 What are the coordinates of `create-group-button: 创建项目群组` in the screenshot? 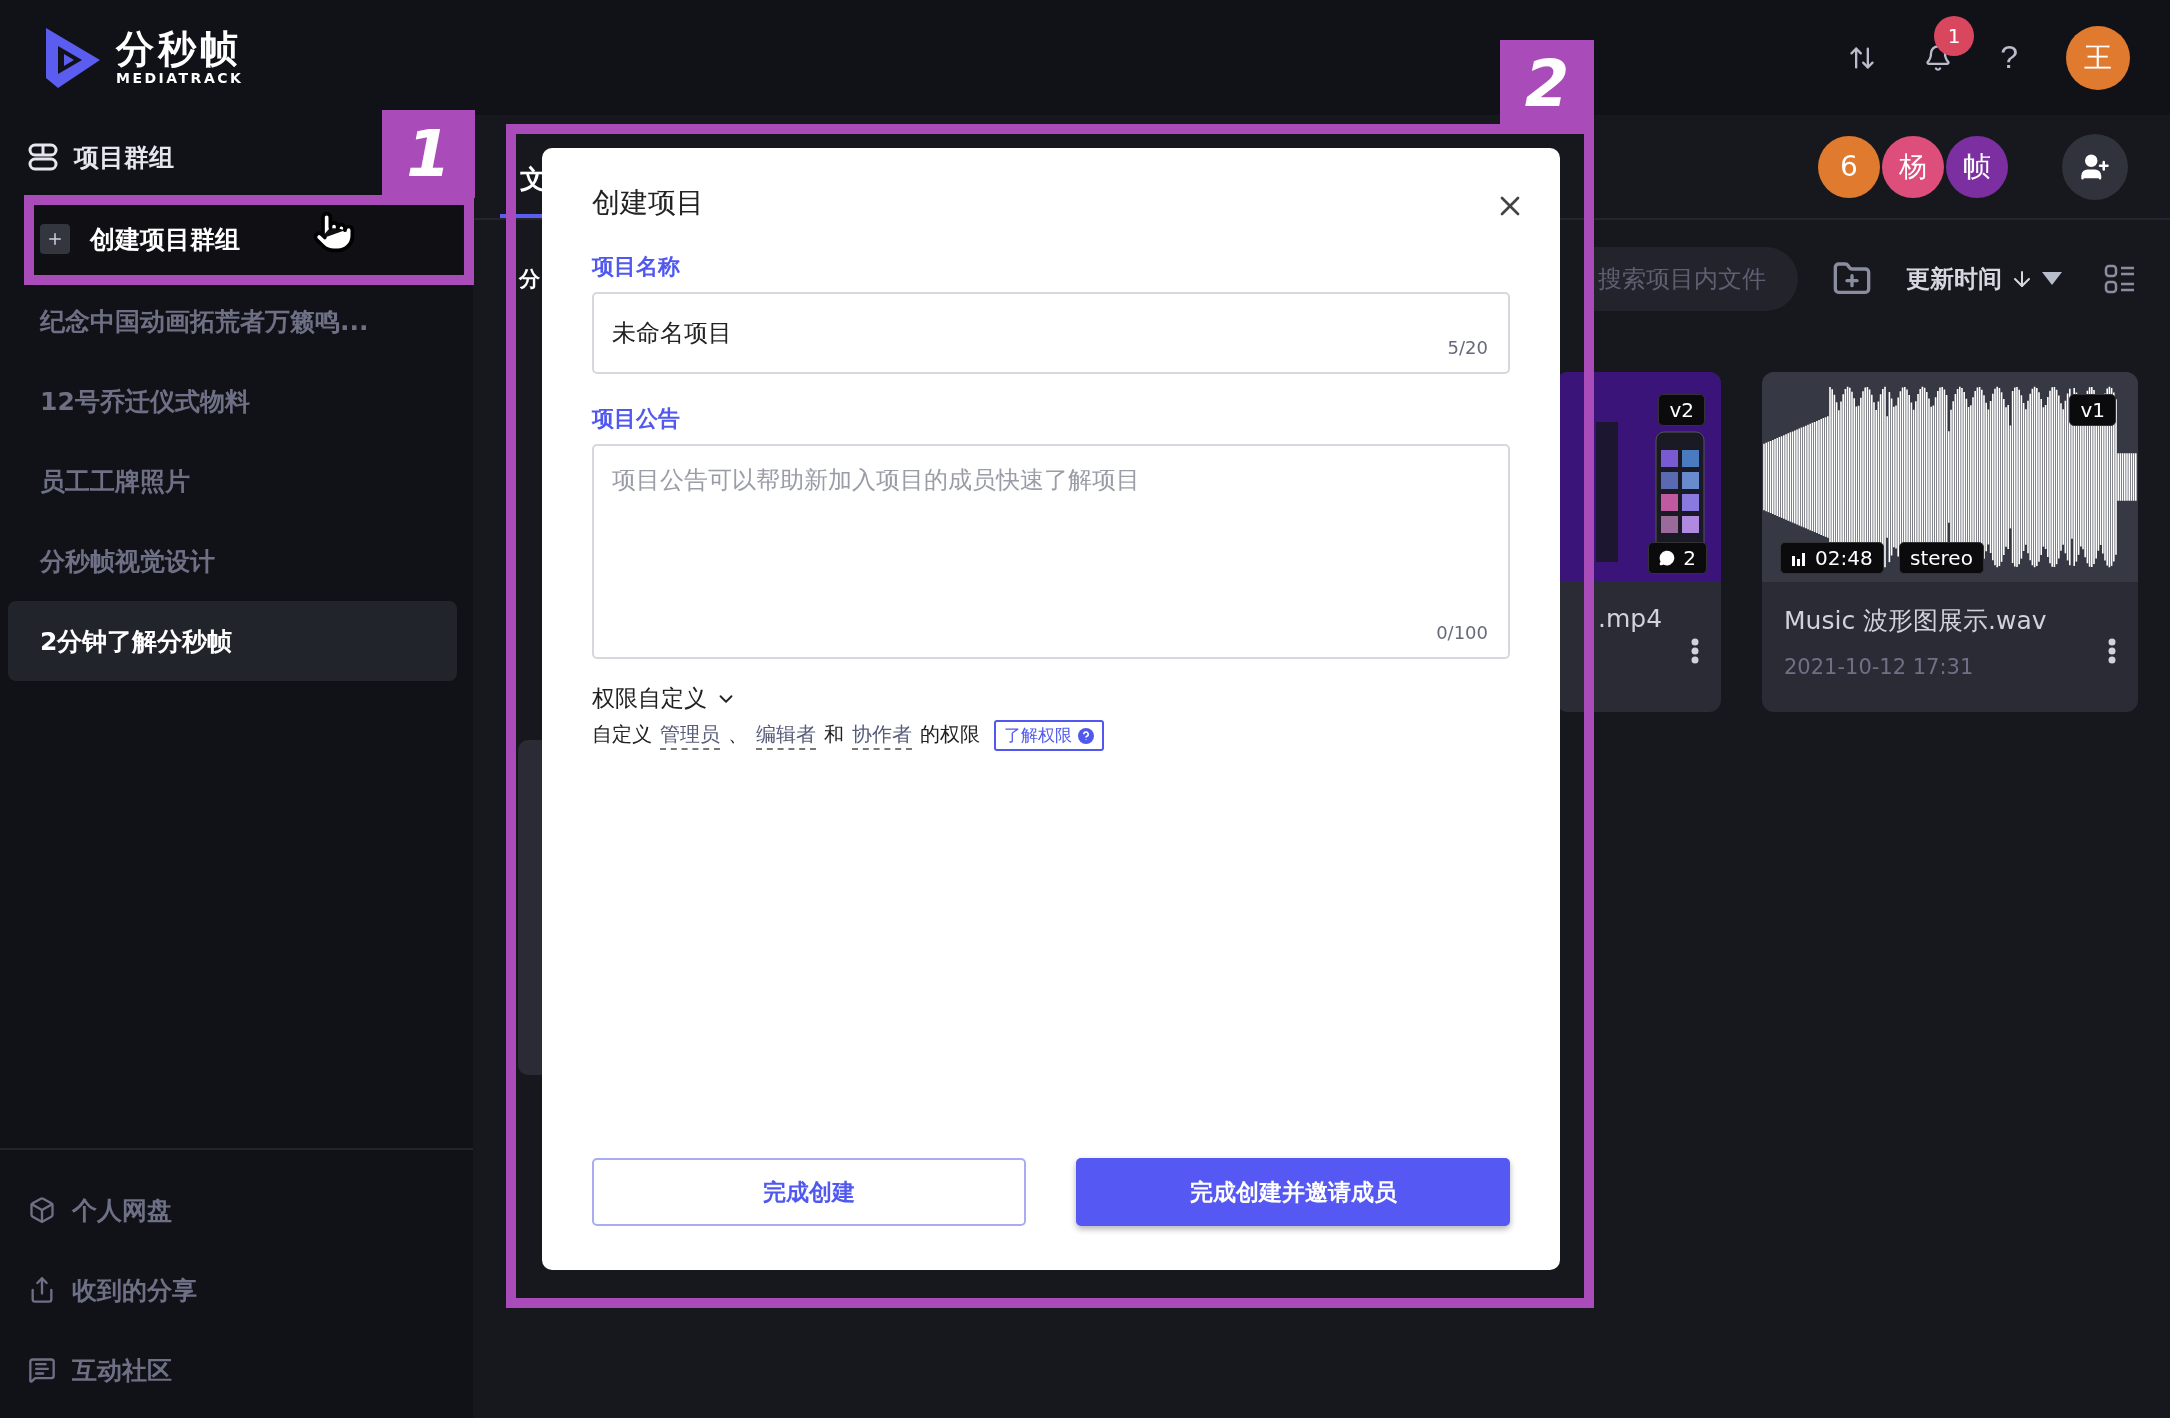 It's located at (248, 239).